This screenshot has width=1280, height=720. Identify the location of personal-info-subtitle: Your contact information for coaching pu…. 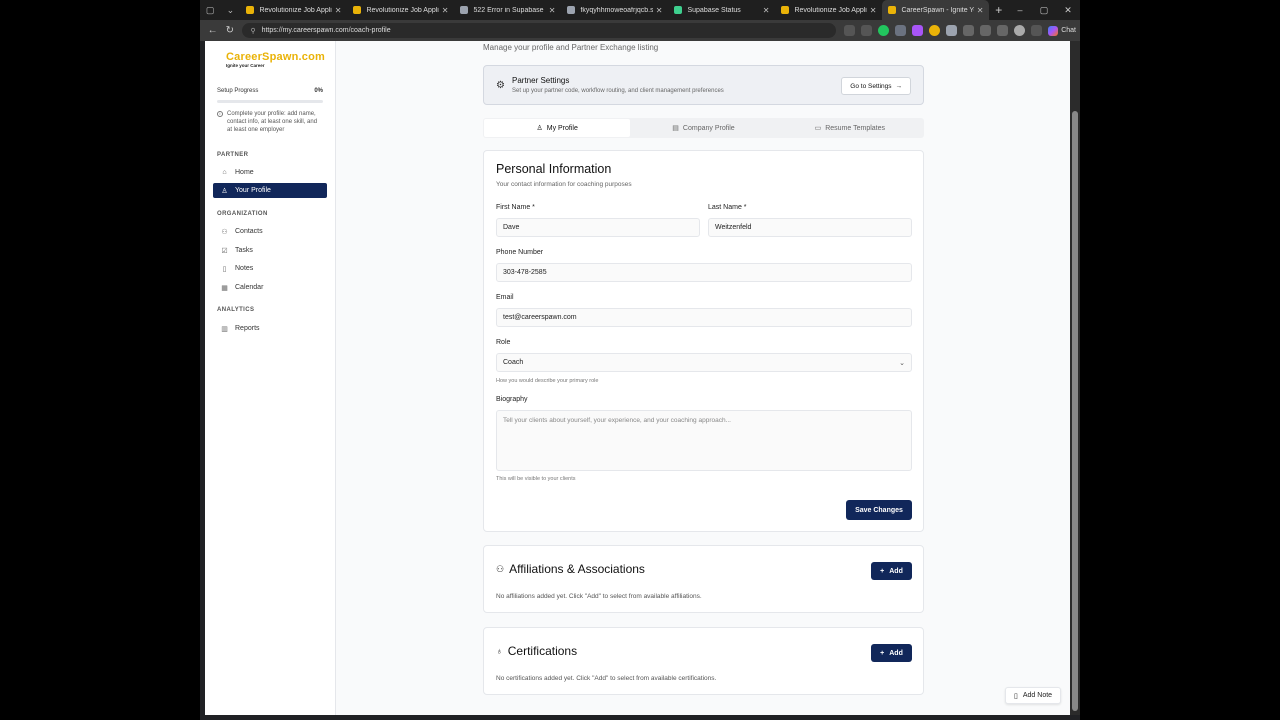
(564, 184).